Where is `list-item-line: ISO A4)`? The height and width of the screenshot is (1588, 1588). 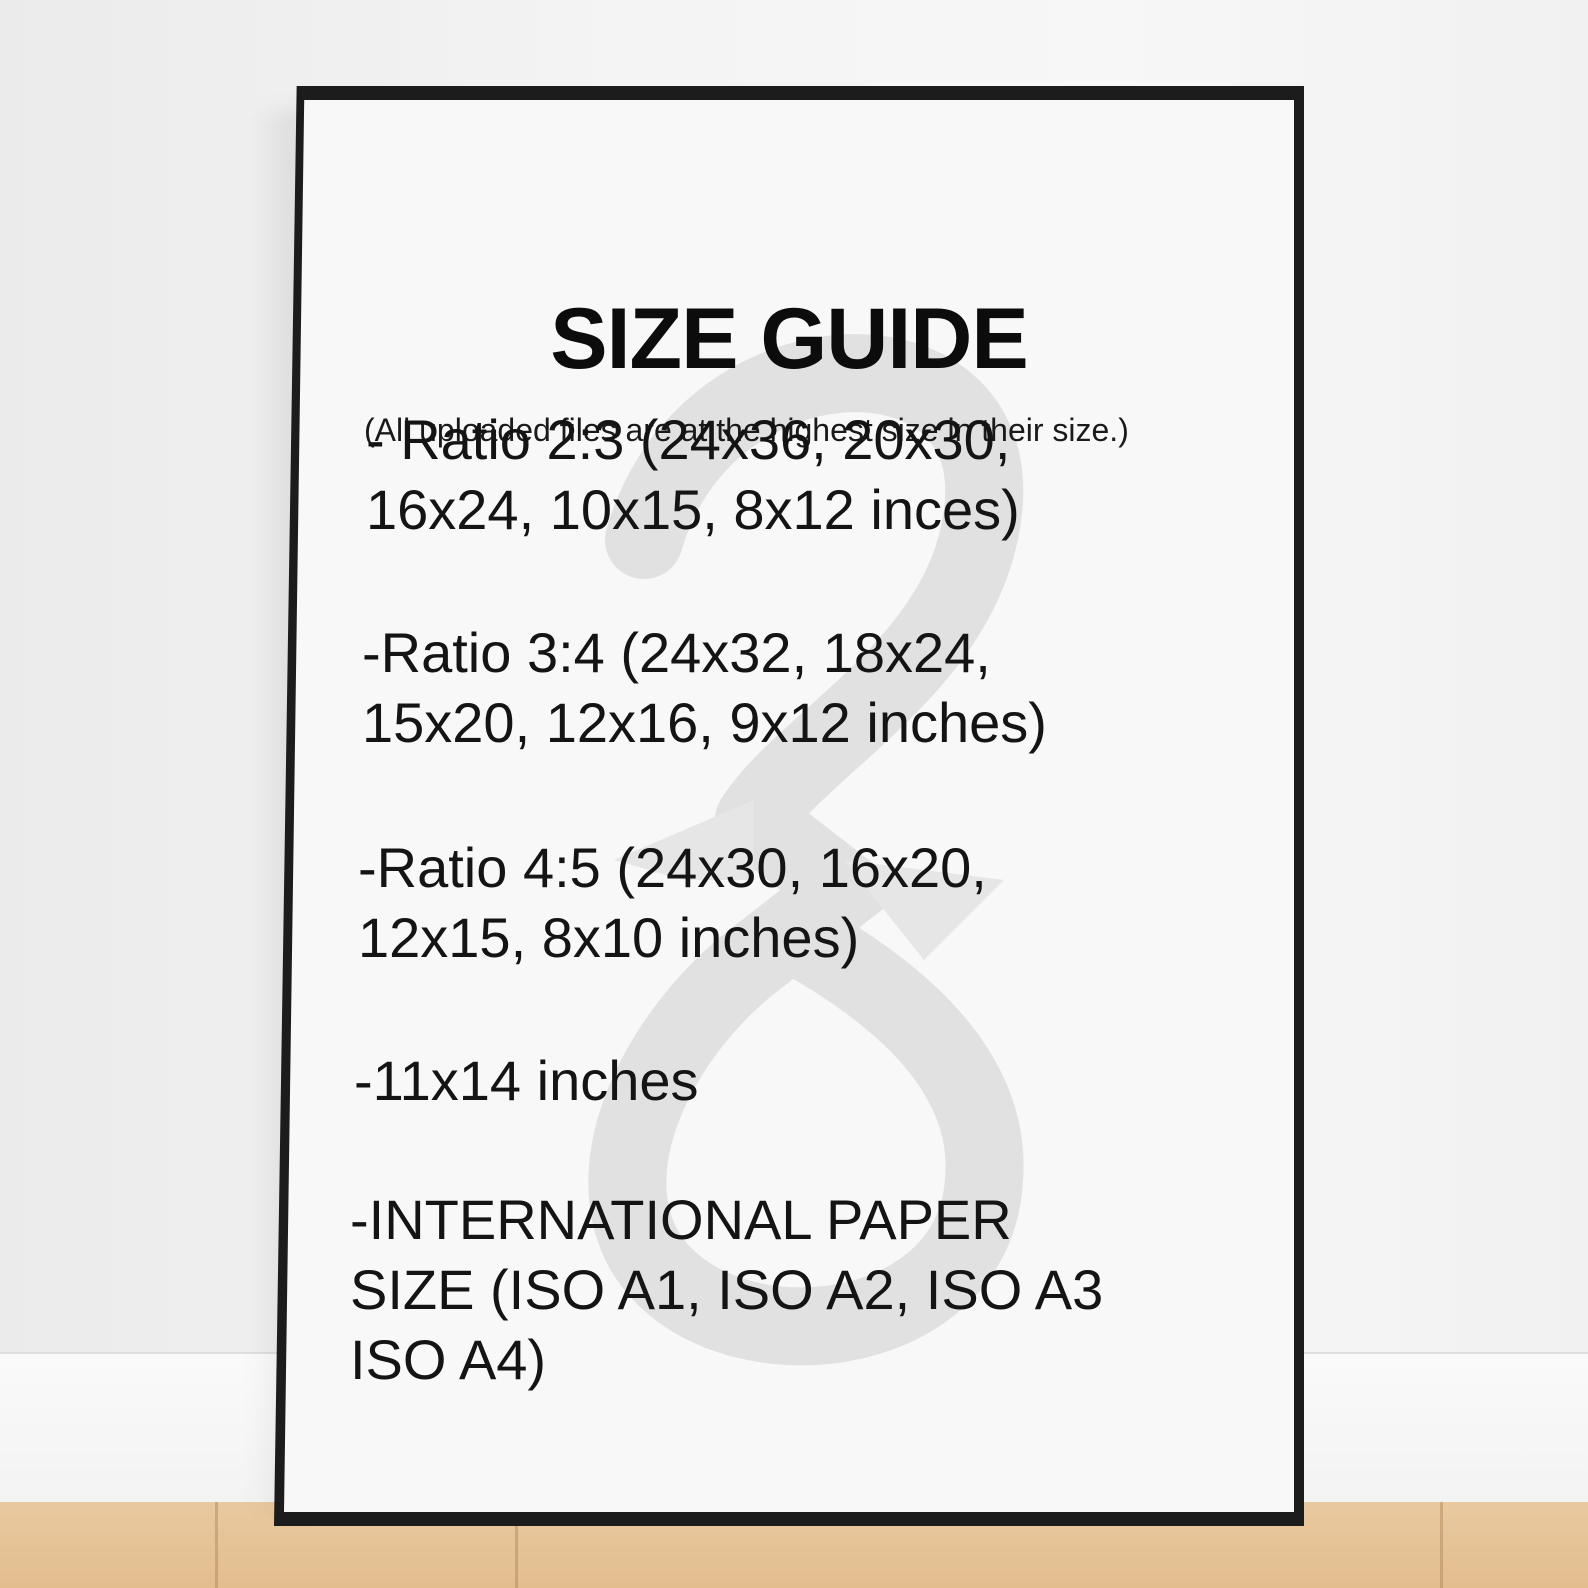 list-item-line: ISO A4) is located at coordinates (448, 1359).